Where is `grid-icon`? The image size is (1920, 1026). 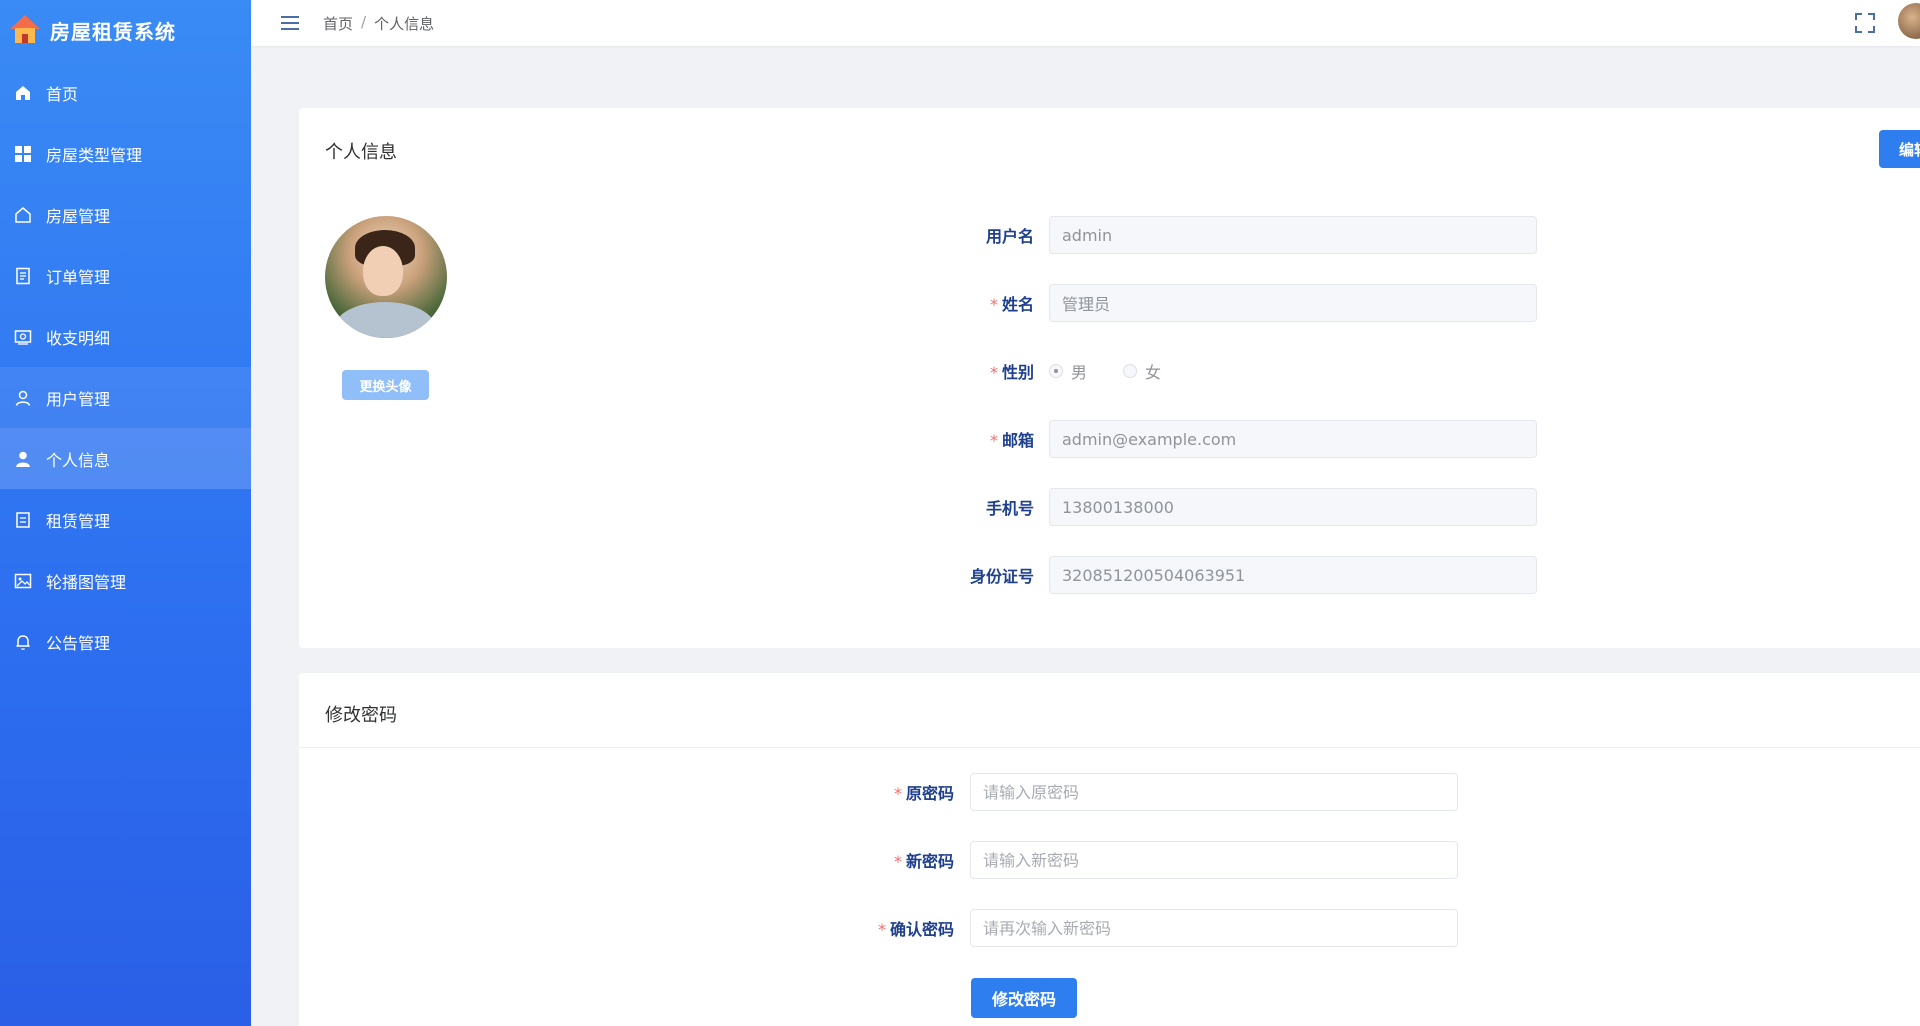
grid-icon is located at coordinates (23, 154).